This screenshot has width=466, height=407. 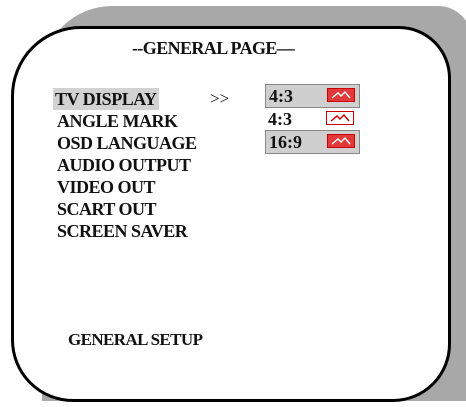 What do you see at coordinates (127, 209) in the screenshot?
I see `menu-item-scart-out: SCART OUT` at bounding box center [127, 209].